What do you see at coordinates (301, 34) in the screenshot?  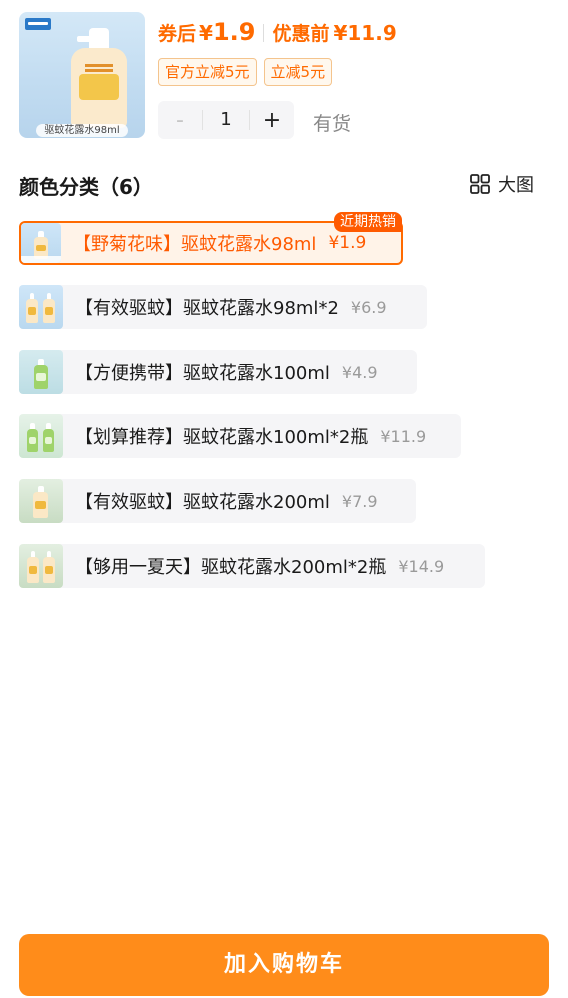 I see `before-discount-label: 优惠前` at bounding box center [301, 34].